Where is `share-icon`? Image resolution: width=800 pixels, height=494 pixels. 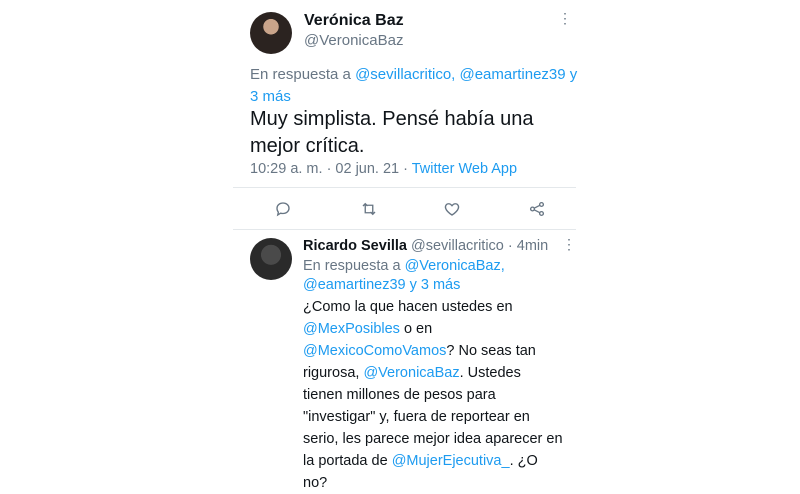 share-icon is located at coordinates (537, 209).